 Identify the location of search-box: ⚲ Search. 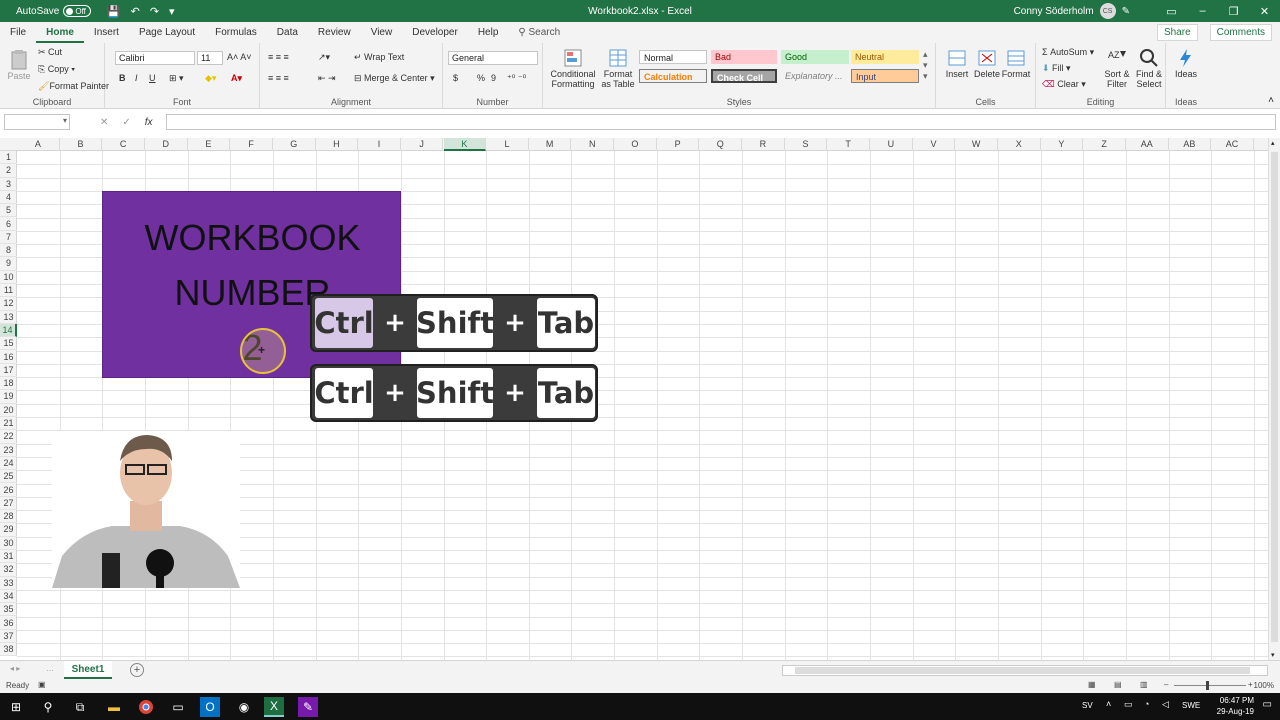
(539, 32).